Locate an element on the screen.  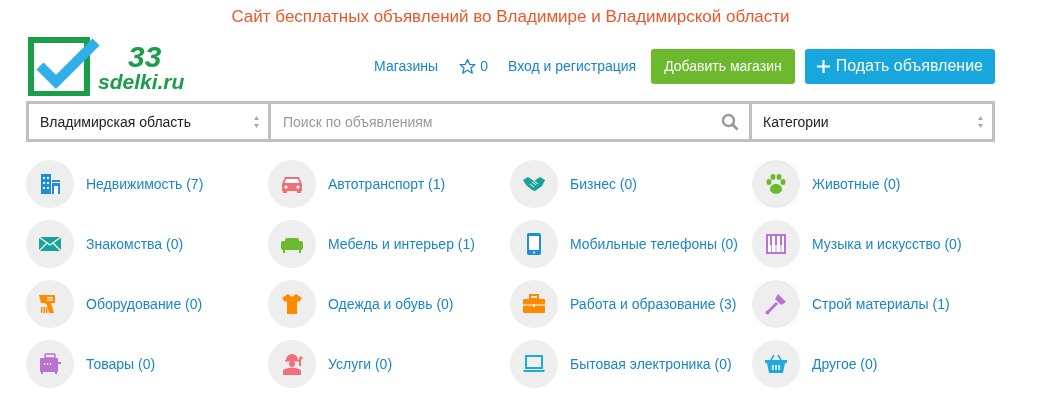
category-link: Недвижимость (7) is located at coordinates (145, 184).